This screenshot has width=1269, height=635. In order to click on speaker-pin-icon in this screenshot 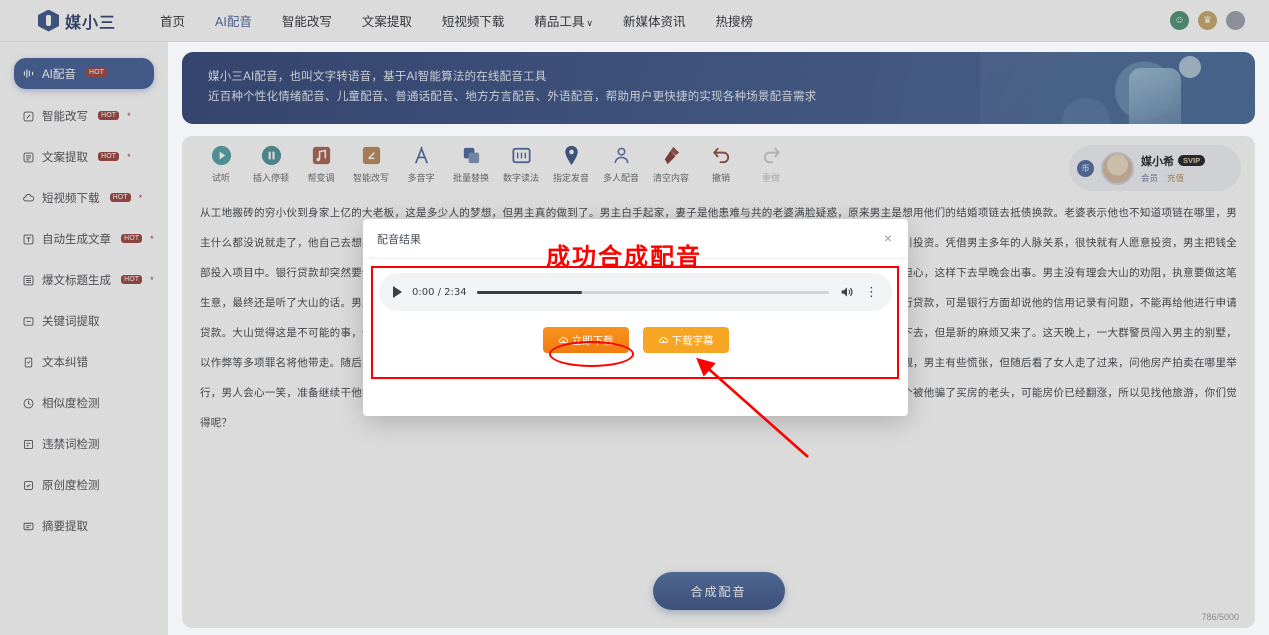, I will do `click(571, 155)`.